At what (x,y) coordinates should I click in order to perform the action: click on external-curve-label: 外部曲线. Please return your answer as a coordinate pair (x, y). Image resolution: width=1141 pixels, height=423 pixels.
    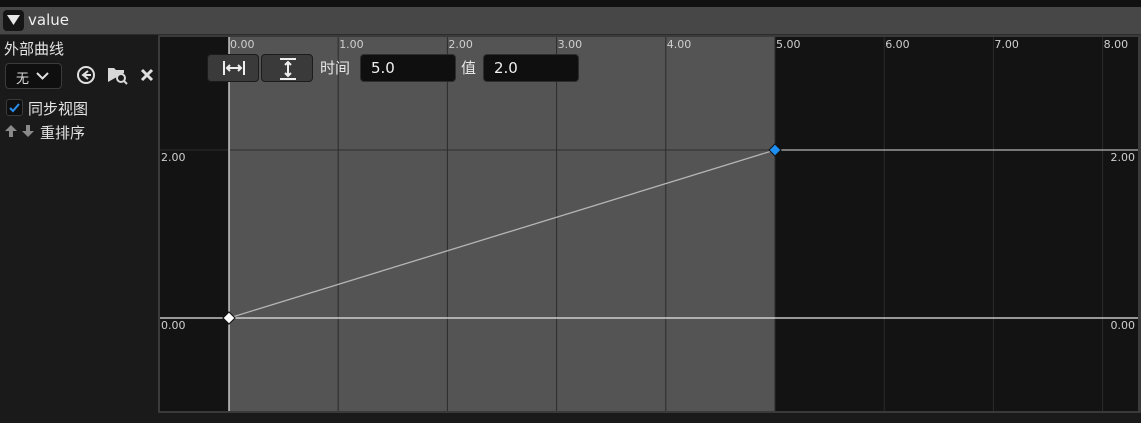
    Looking at the image, I should click on (34, 49).